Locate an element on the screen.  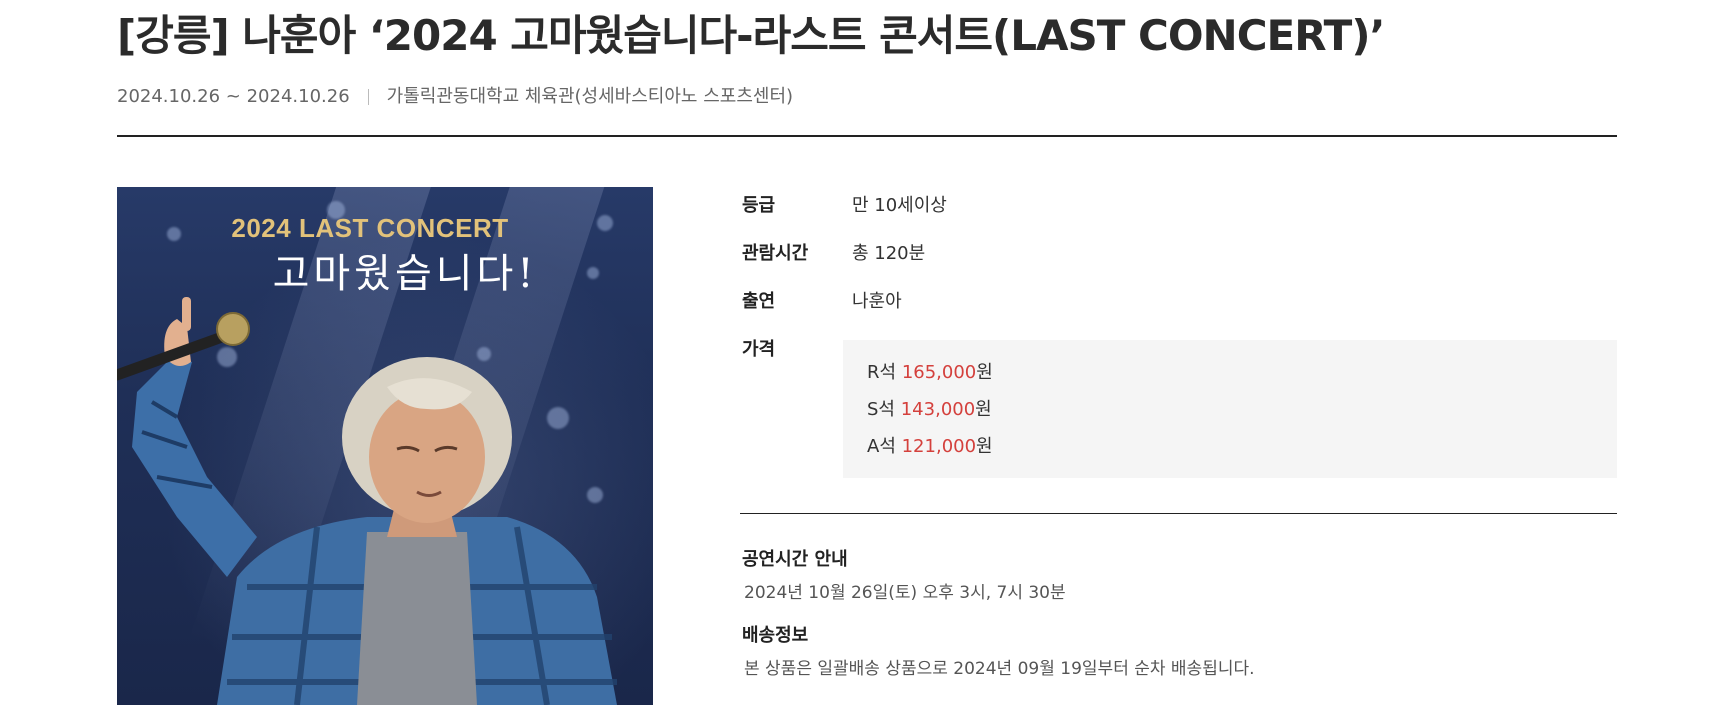
info-row-price: 가격 is located at coordinates (797, 350).